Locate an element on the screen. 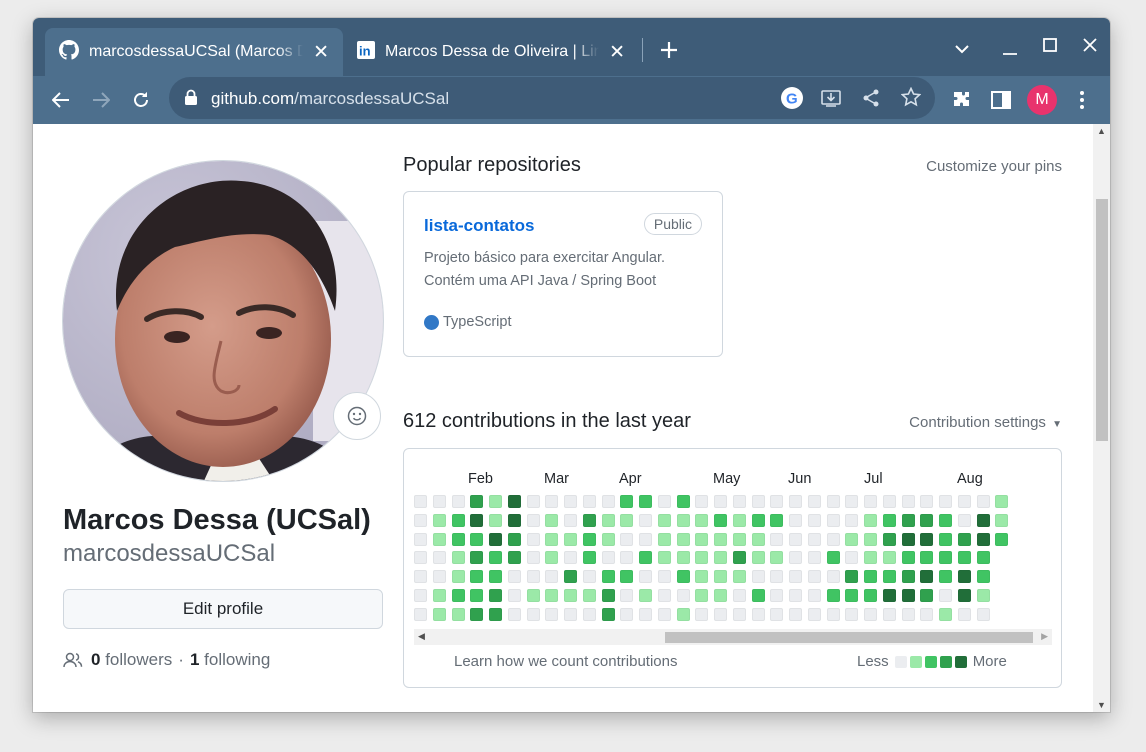 The width and height of the screenshot is (1146, 752). set-status-button is located at coordinates (357, 416).